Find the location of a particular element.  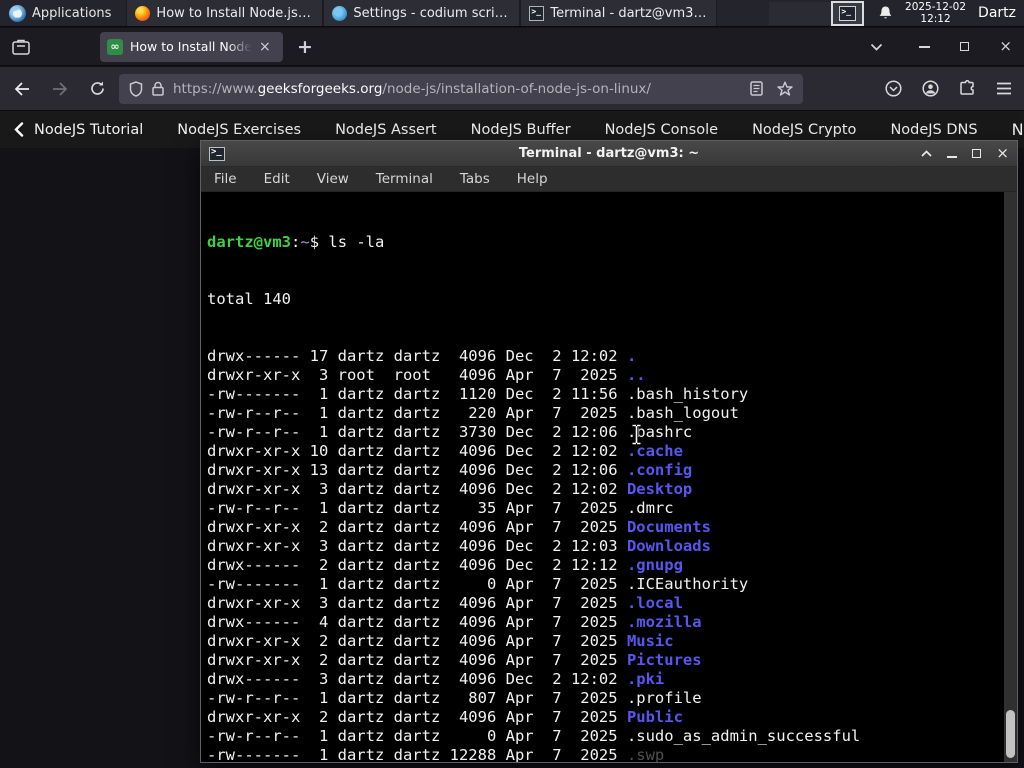

terminal-menu-item: View is located at coordinates (333, 179).